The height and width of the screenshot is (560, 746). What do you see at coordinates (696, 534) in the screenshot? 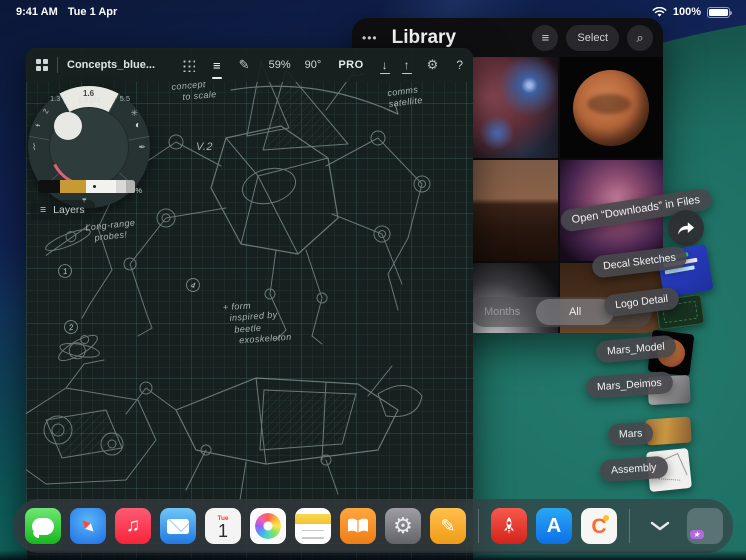
I see `mini-app-icon: ★` at bounding box center [696, 534].